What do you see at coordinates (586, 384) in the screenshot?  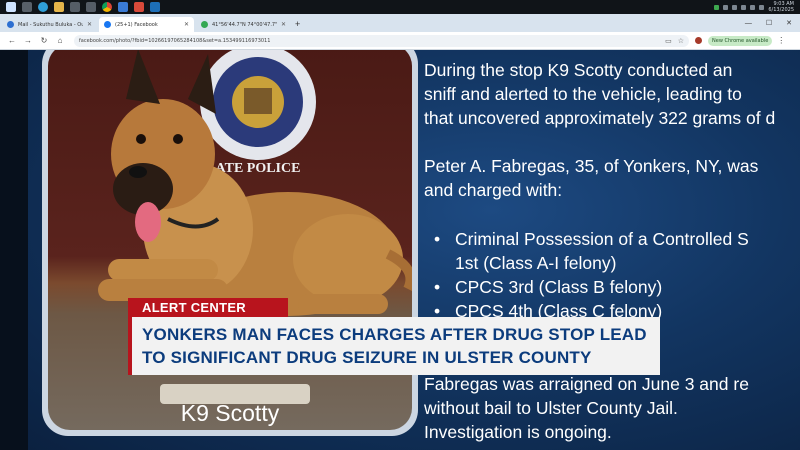 I see `article-line: Fabregas was arraigned on June 3 and re` at bounding box center [586, 384].